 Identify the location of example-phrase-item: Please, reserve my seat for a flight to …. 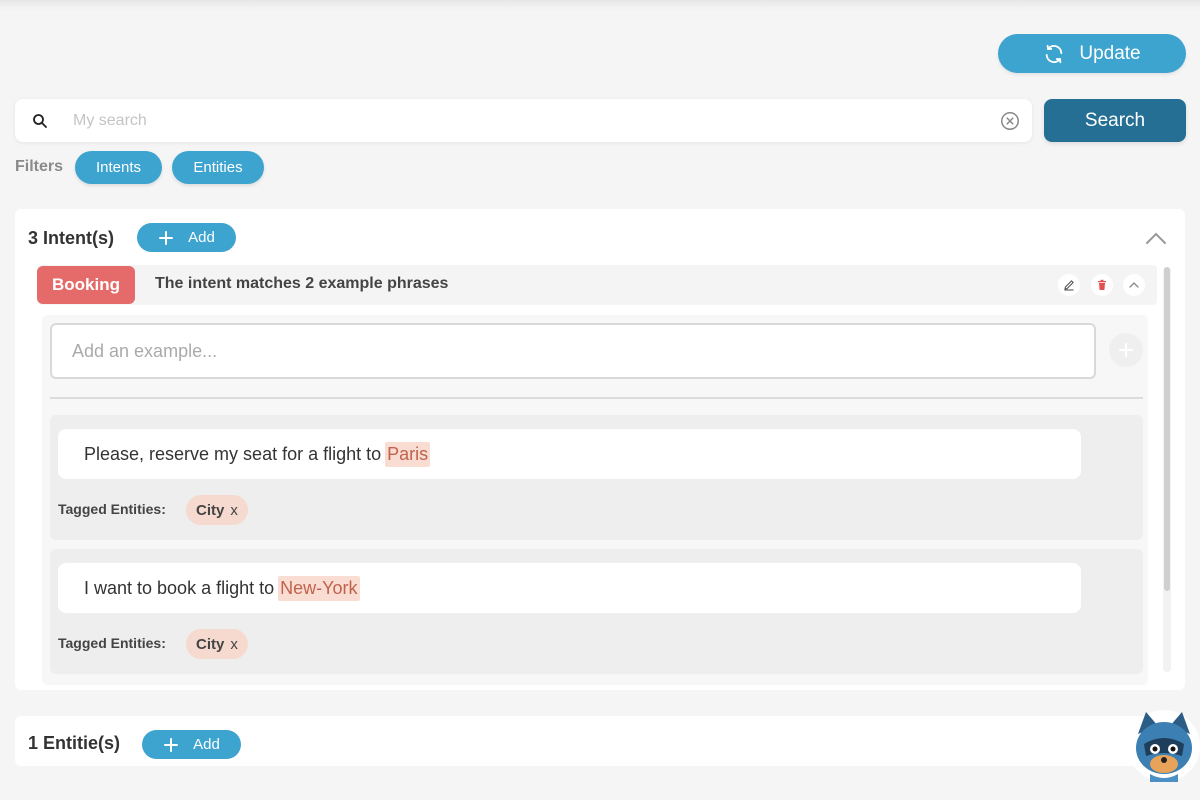
(596, 477).